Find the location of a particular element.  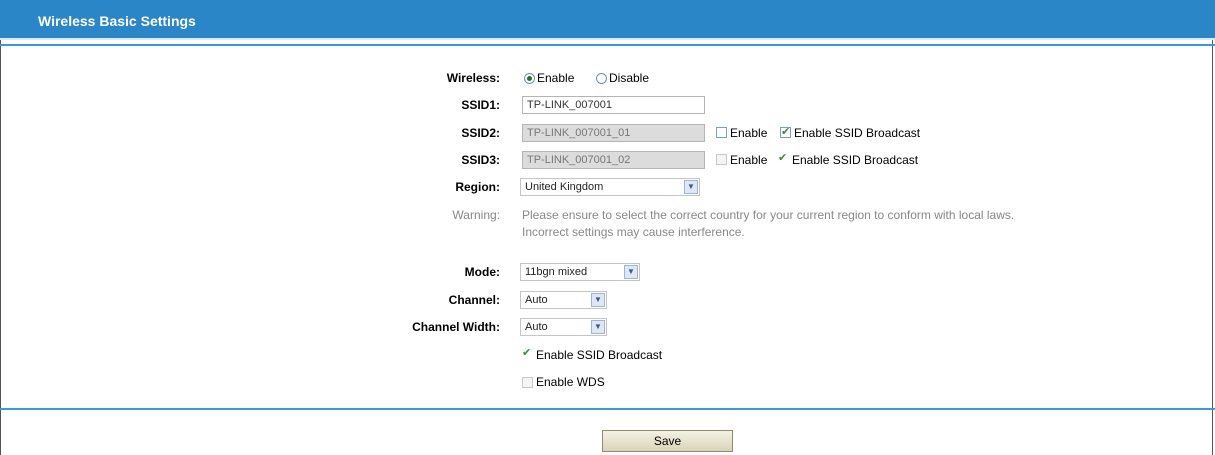

ssid-broadcast-label: Enable SSID Broadcast is located at coordinates (599, 355).